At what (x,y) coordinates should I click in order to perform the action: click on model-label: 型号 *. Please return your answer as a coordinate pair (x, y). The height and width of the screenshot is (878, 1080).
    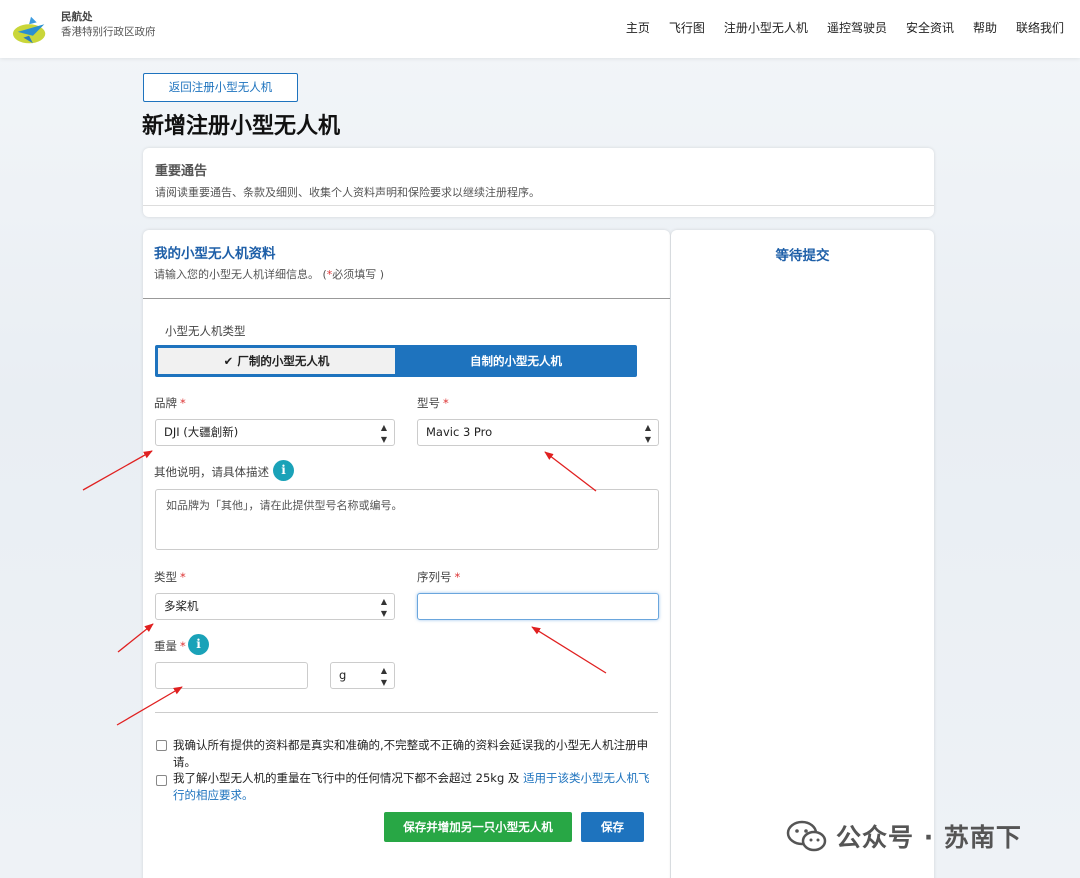
    Looking at the image, I should click on (433, 403).